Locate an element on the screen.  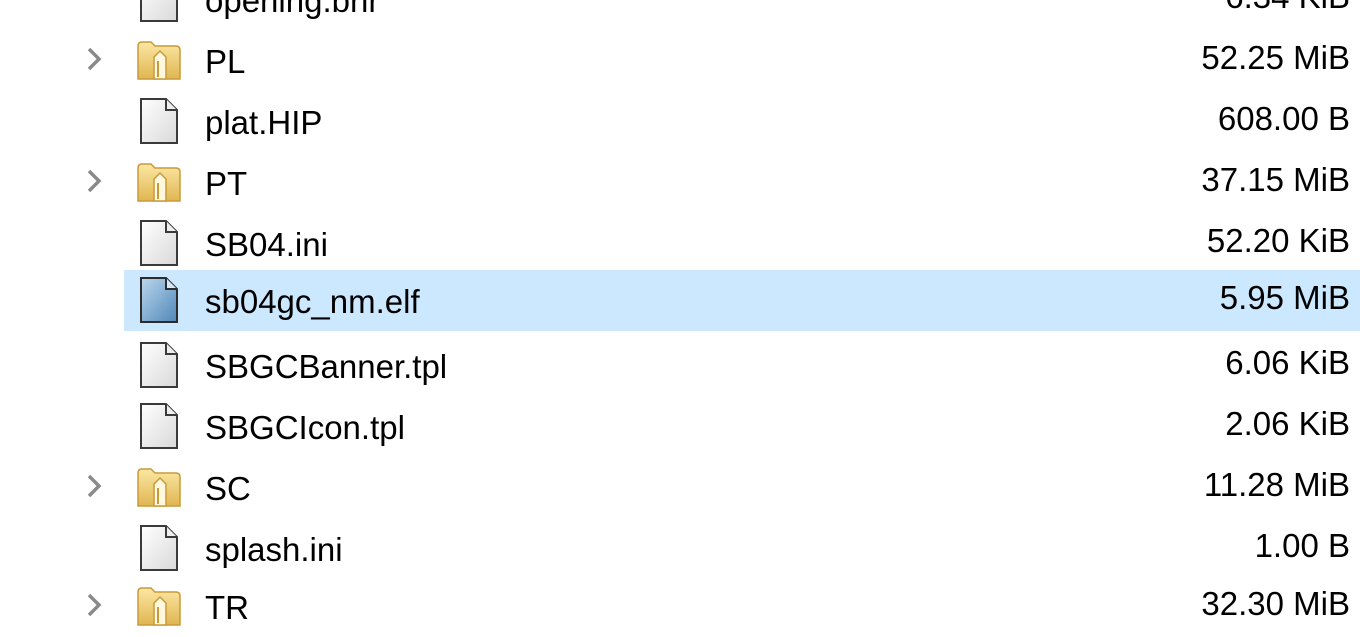
folder-row-tr: TR 32.30 MiB is located at coordinates (680, 606).